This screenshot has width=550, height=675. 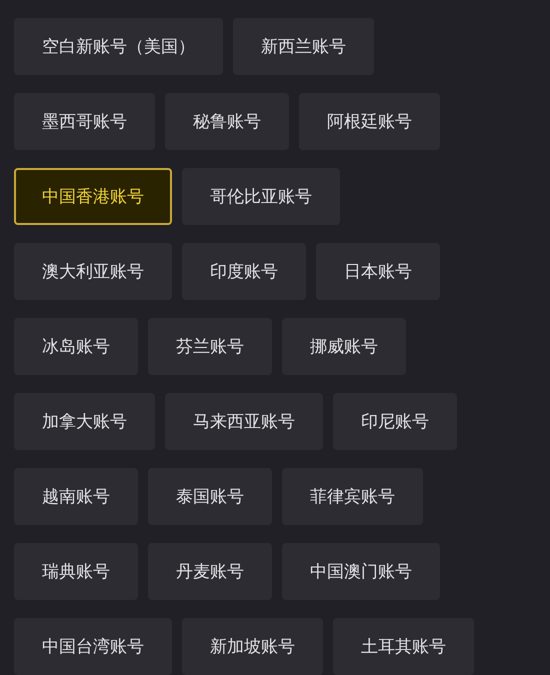 I want to click on account-option-button: 挪威账号, so click(x=344, y=346).